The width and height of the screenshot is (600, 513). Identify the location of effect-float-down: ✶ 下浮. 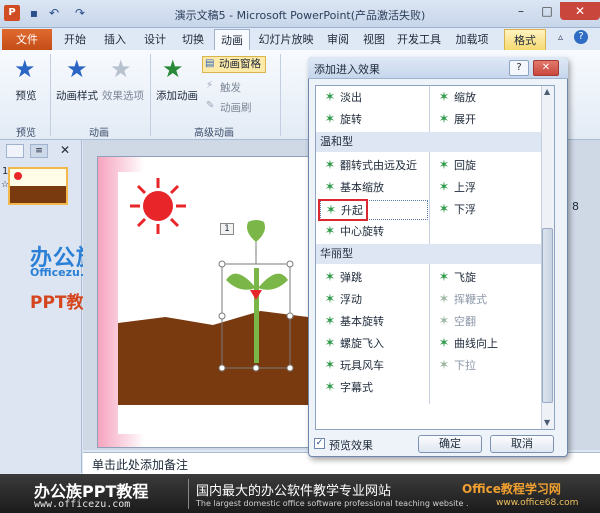
(455, 210).